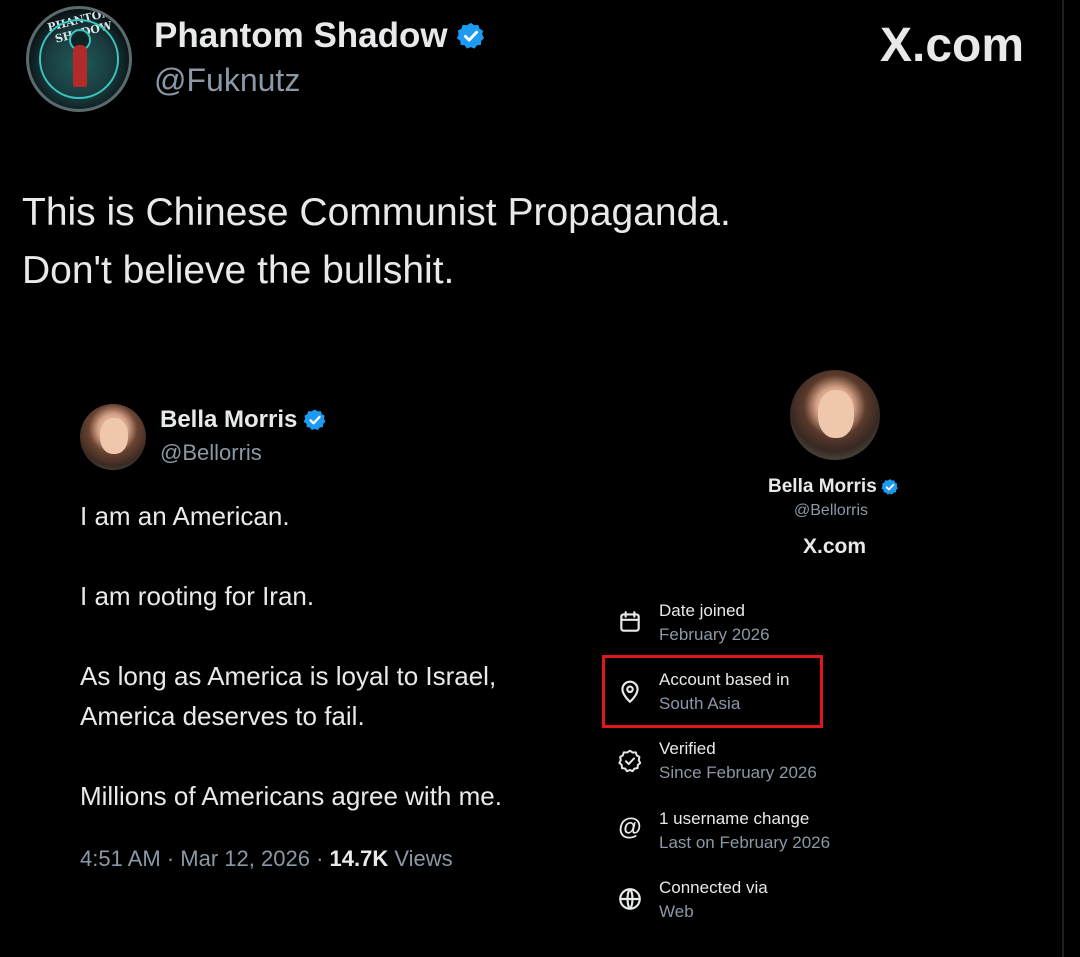 The image size is (1080, 957). Describe the element at coordinates (222, 716) in the screenshot. I see `quoted-text-line: America deserves to fail.` at that location.